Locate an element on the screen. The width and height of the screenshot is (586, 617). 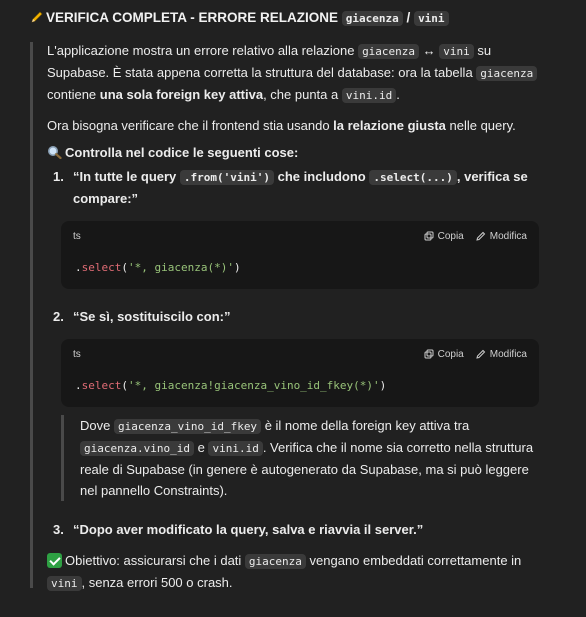
arrow-symbol: ↔ is located at coordinates (429, 50).